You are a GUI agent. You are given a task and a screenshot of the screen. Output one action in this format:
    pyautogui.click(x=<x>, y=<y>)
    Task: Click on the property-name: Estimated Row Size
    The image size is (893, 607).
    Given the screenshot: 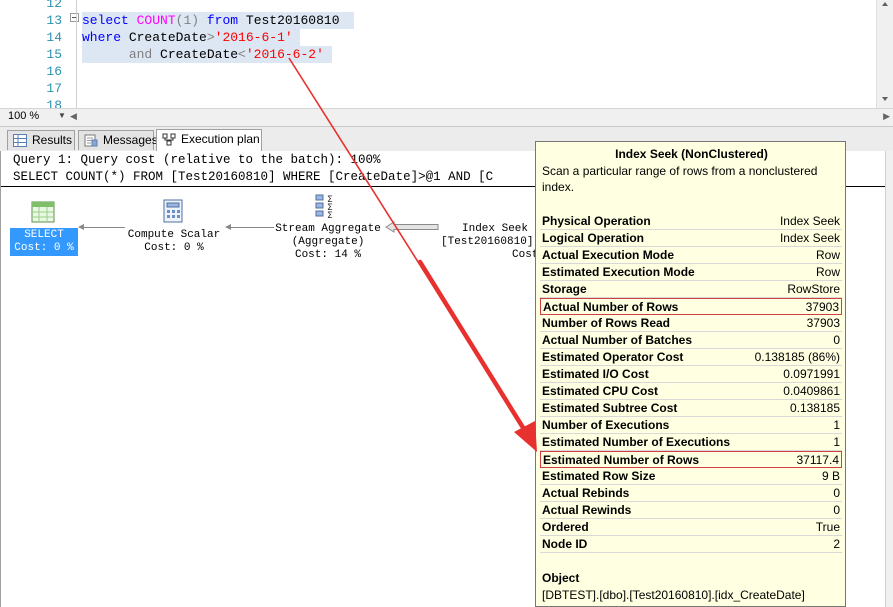 What is the action you would take?
    pyautogui.click(x=599, y=476)
    